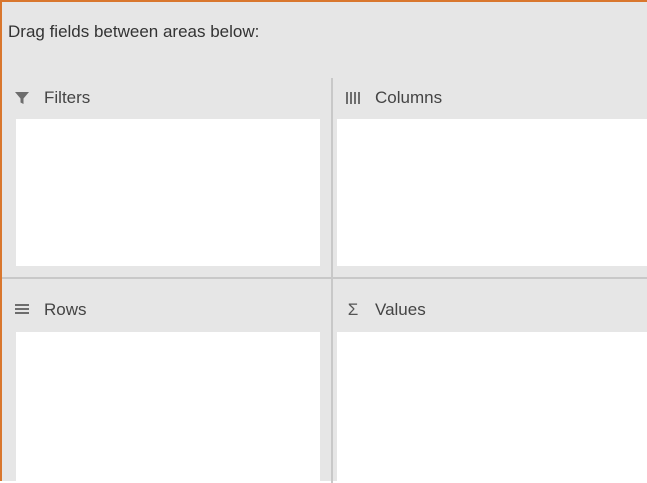 This screenshot has width=647, height=483. I want to click on drag-instruction-text: Drag fields between areas below:, so click(134, 31).